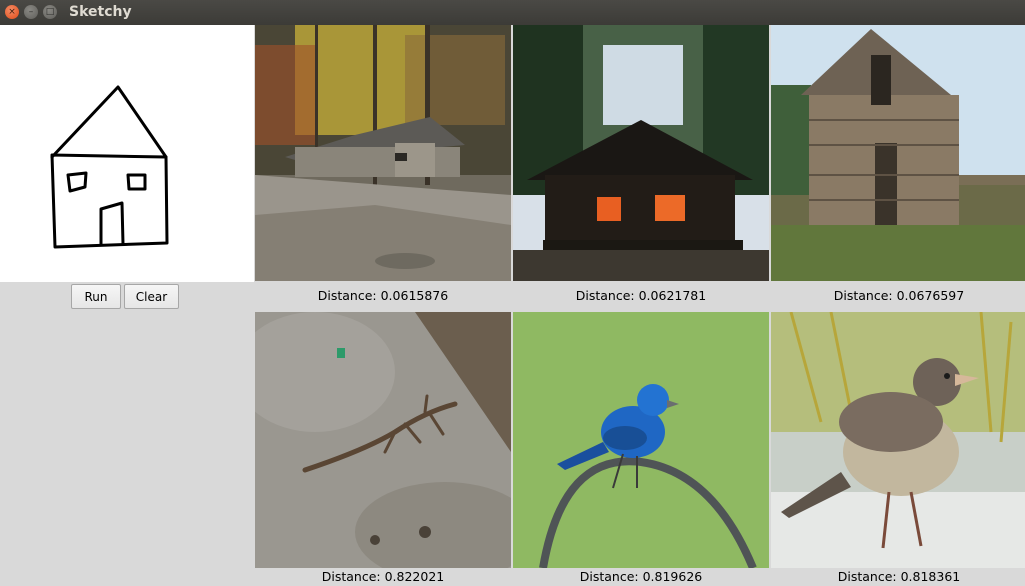  I want to click on close-icon: ×, so click(12, 12).